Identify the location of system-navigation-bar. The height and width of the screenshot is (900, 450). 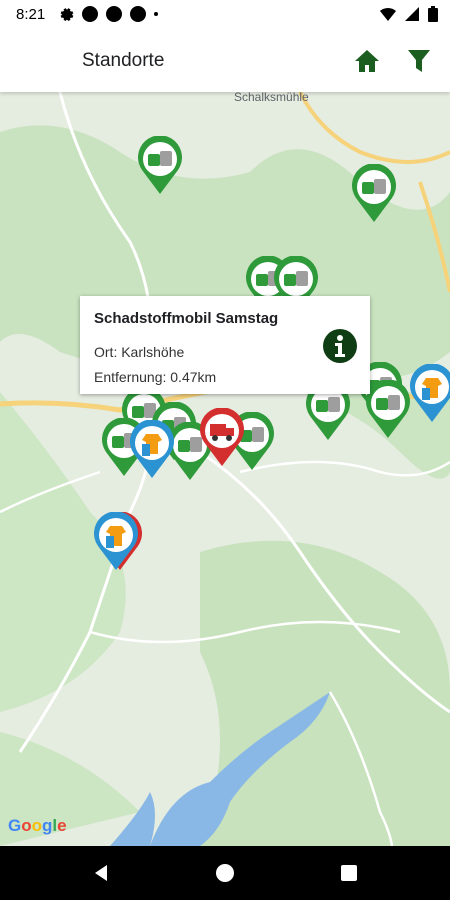
(225, 873).